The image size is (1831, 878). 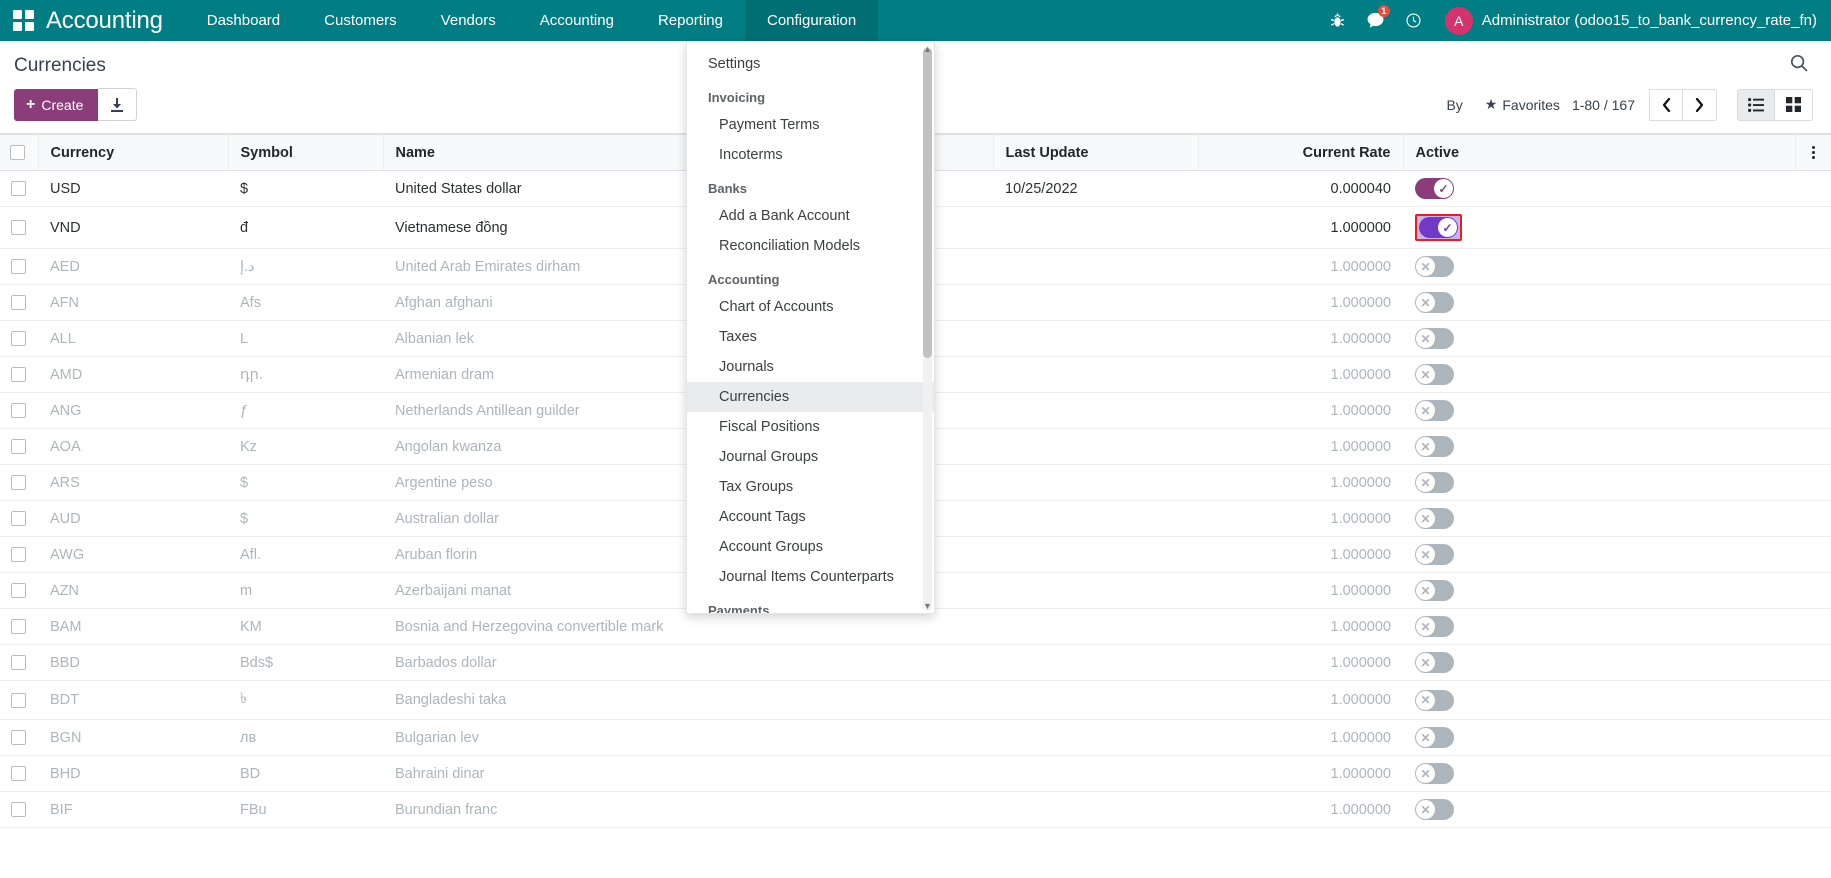 What do you see at coordinates (810, 577) in the screenshot?
I see `dropdown-item-journal-items-counterparts: Journal Items Counterparts` at bounding box center [810, 577].